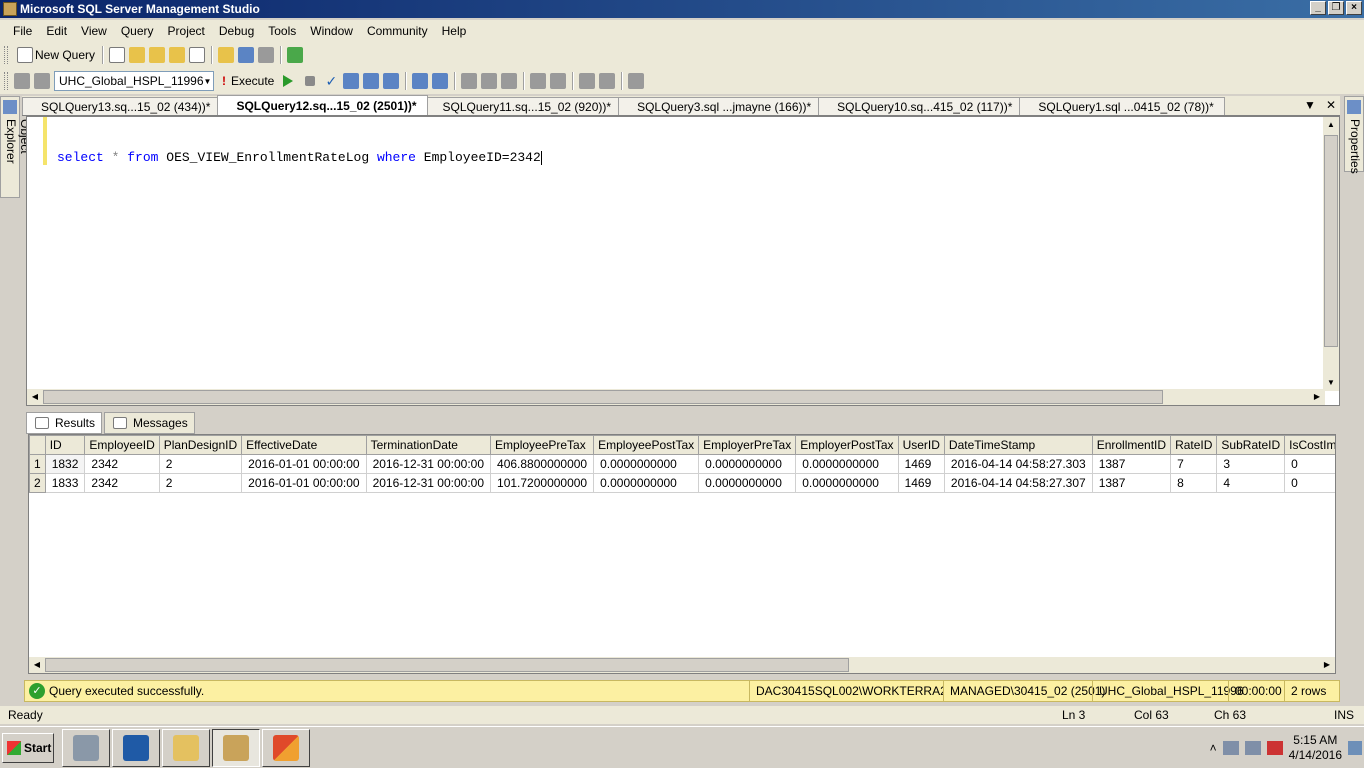  I want to click on column-header: EmployerPostTax, so click(847, 445).